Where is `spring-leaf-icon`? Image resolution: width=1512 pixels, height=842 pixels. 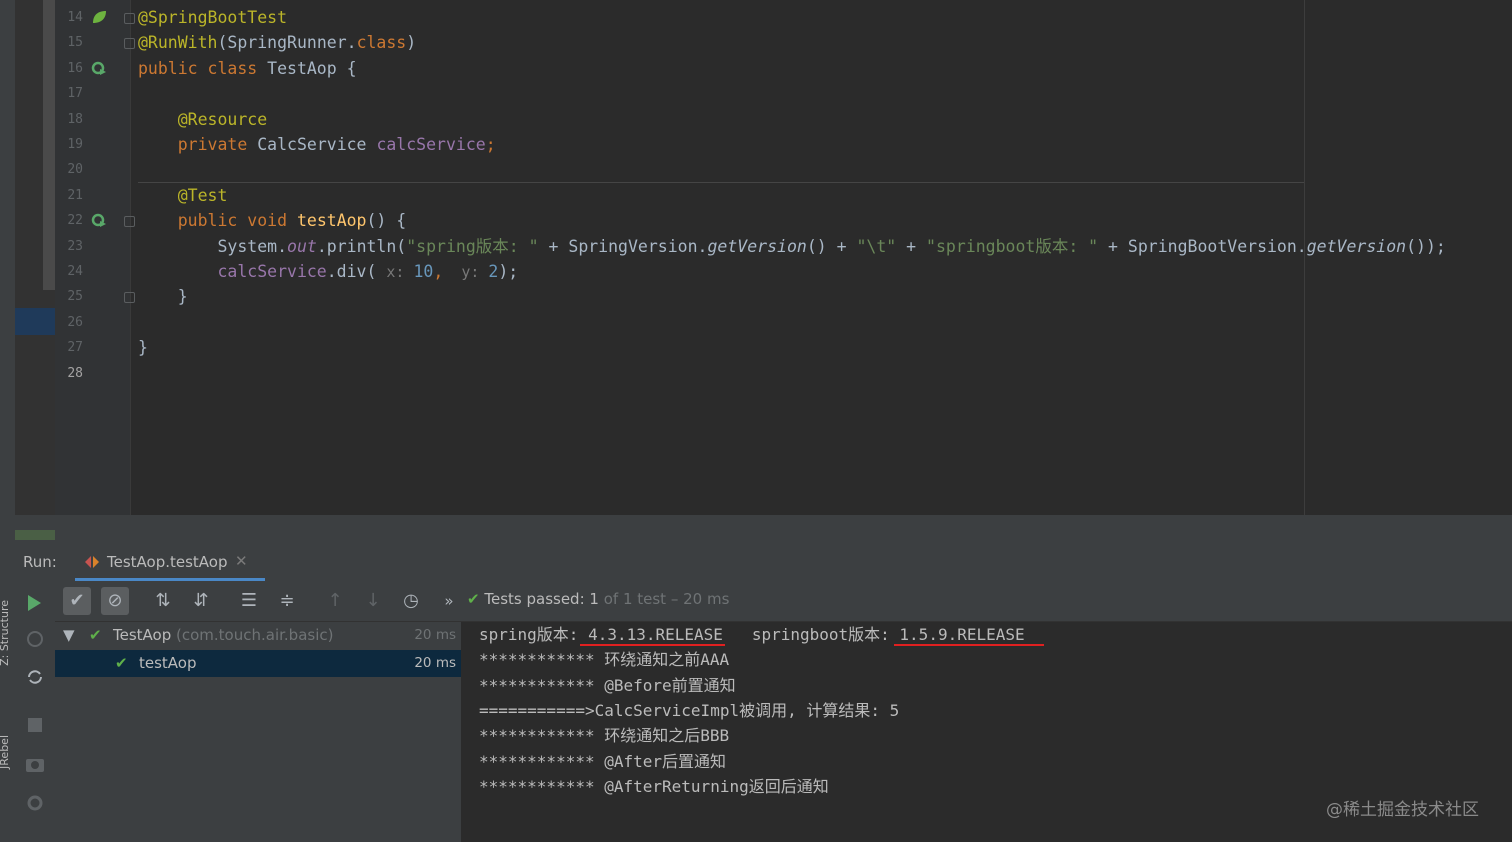 spring-leaf-icon is located at coordinates (99, 17).